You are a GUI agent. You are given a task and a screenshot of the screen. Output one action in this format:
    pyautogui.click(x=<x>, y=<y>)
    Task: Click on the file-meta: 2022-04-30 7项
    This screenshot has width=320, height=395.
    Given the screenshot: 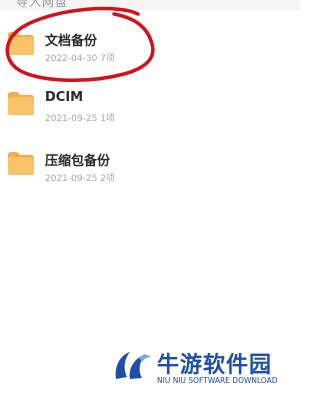 What is the action you would take?
    pyautogui.click(x=80, y=57)
    